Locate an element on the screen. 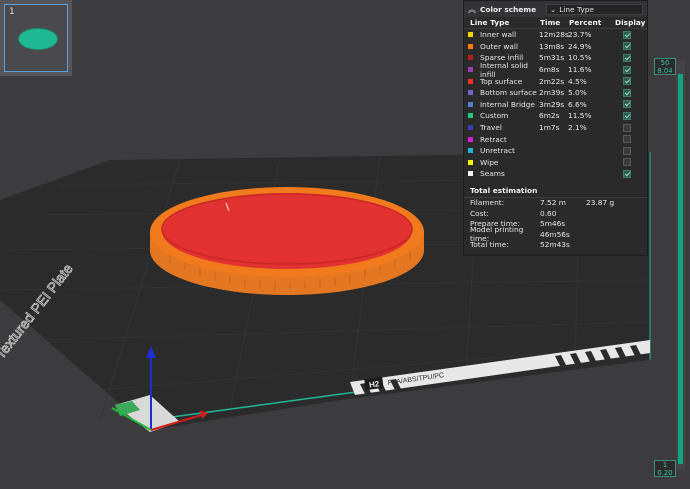  line-type-time: 6m2s is located at coordinates (549, 116).